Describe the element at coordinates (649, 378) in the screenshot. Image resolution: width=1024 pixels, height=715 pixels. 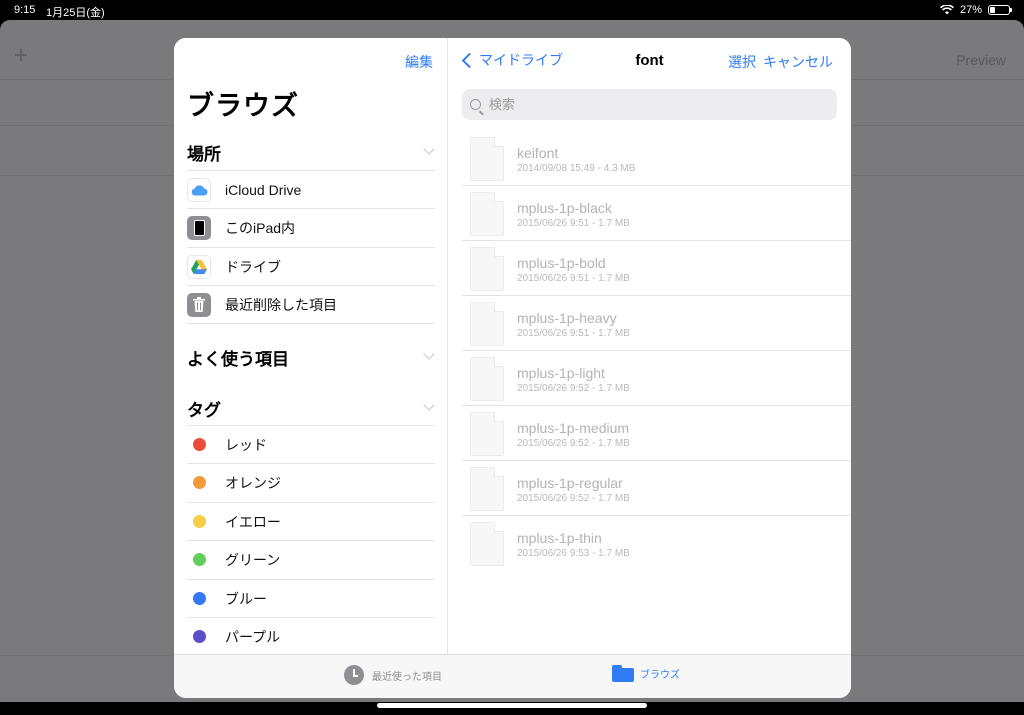
I see `file-row: mplus-1p-light 2015/06/26 9:52 - 1.7 MB` at that location.